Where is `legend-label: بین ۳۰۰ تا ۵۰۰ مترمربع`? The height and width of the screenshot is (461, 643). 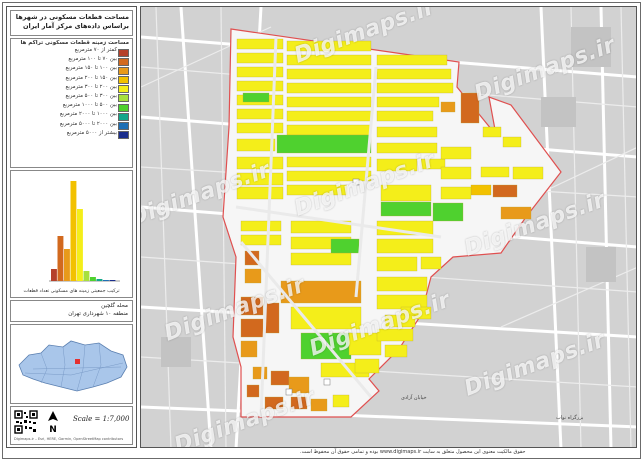 legend-label: بین ۳۰۰ تا ۵۰۰ مترمربع is located at coordinates (91, 95).